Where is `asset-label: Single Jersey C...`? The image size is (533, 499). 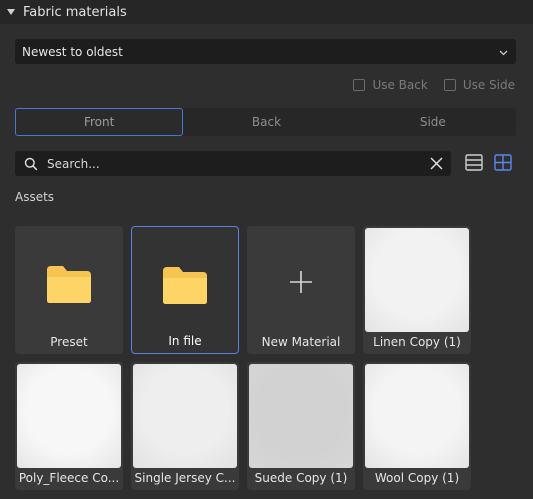 asset-label: Single Jersey C... is located at coordinates (185, 478).